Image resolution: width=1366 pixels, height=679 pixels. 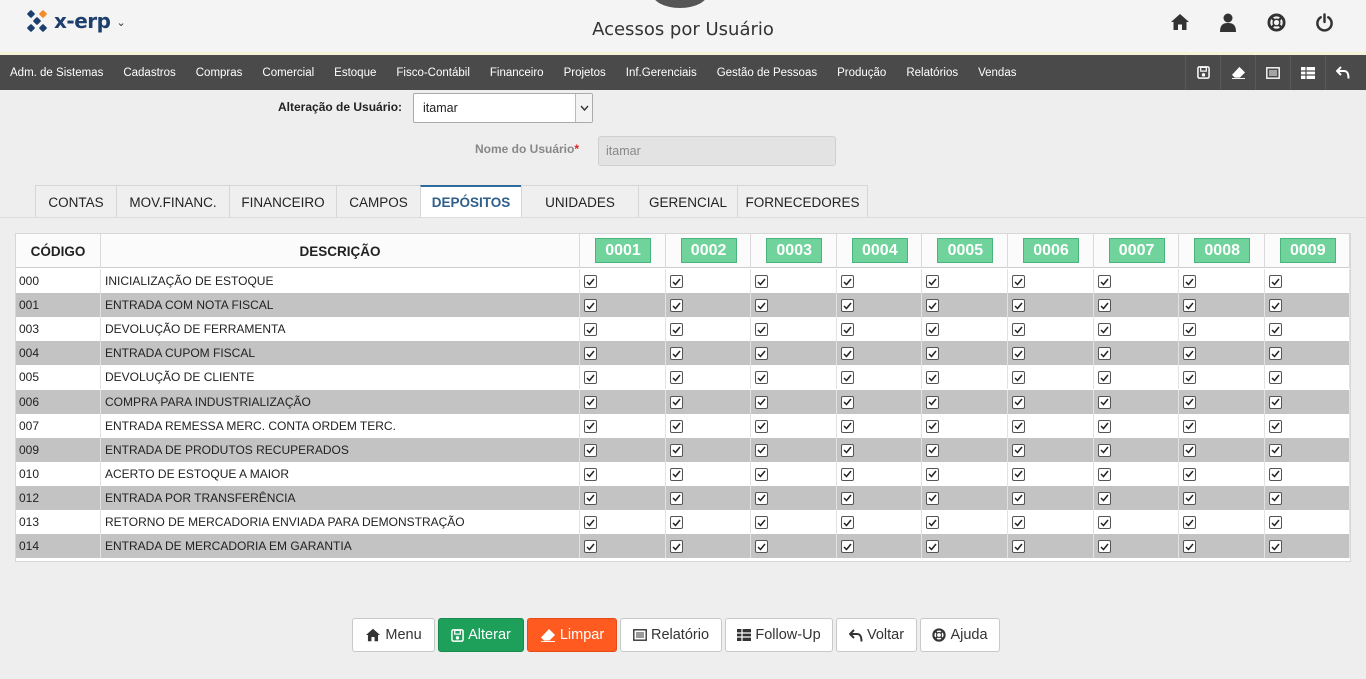 What do you see at coordinates (288, 73) in the screenshot?
I see `menu-item-comercial: Comercial` at bounding box center [288, 73].